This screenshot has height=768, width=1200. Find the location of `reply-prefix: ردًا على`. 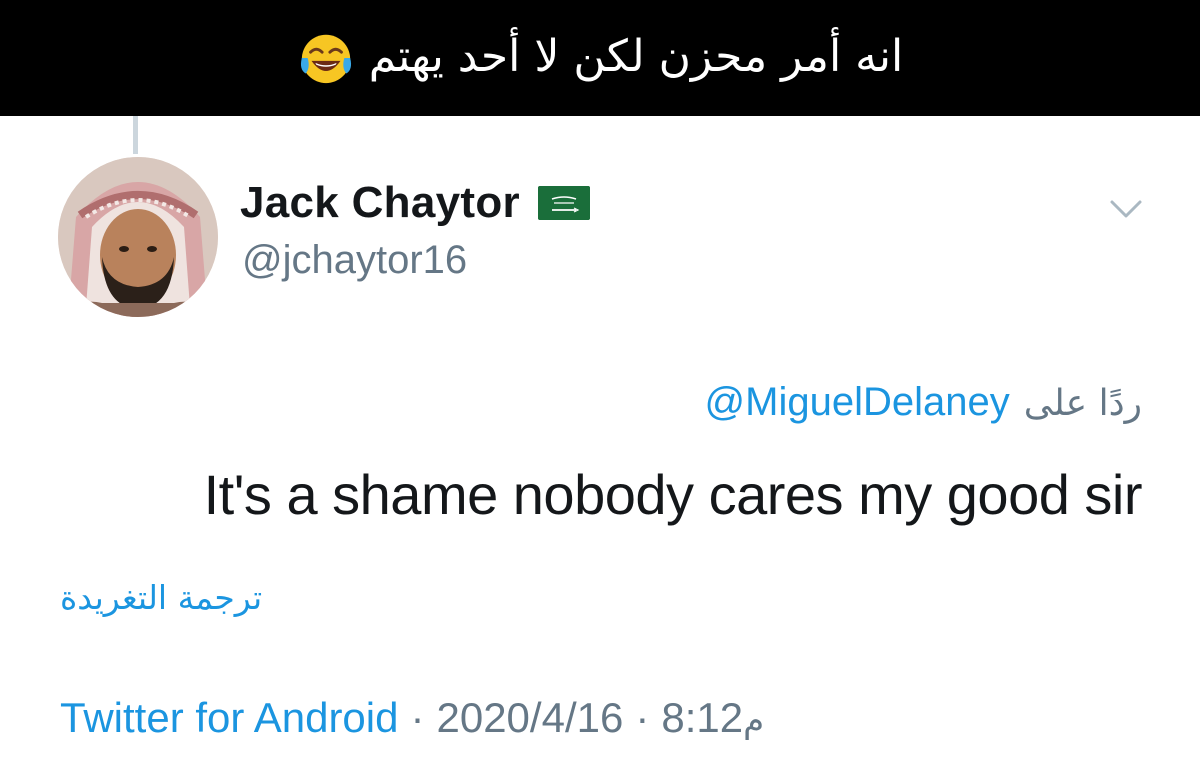

reply-prefix: ردًا على is located at coordinates (1082, 403).